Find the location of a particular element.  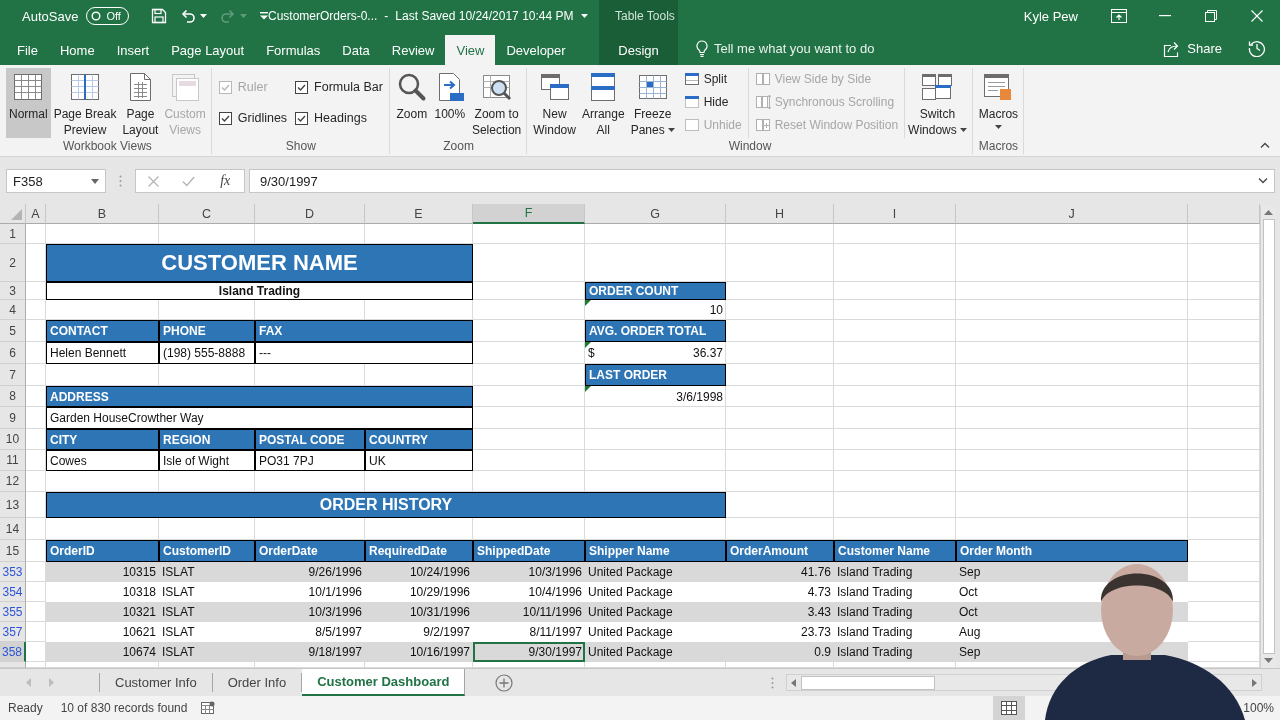

ribbon-button: Hide is located at coordinates (712, 102).